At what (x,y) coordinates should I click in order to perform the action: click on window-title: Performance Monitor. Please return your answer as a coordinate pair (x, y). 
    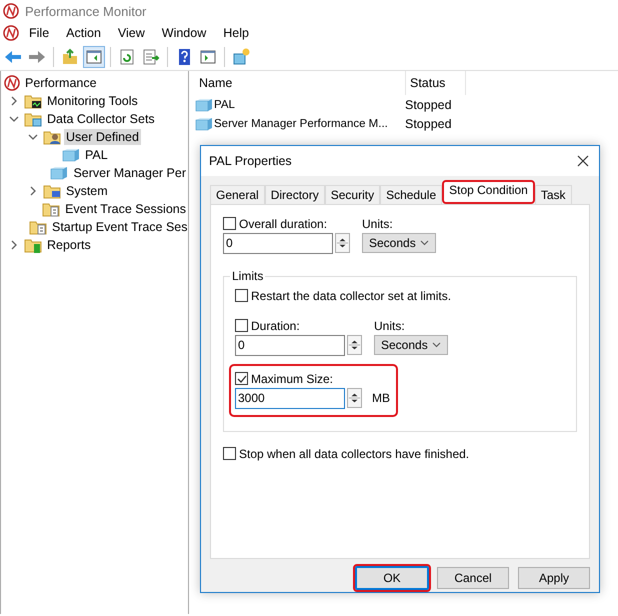
    Looking at the image, I should click on (85, 11).